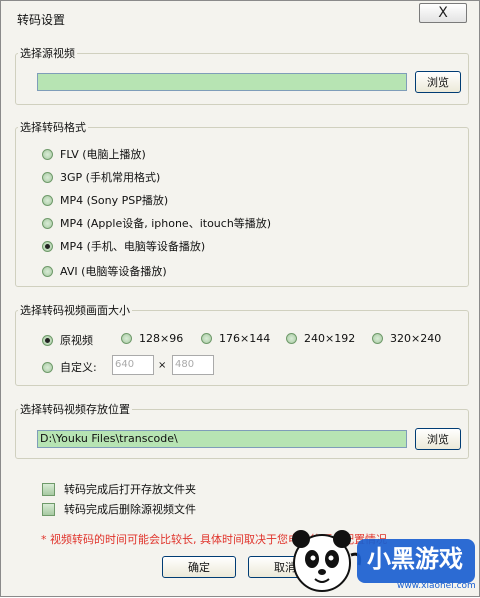 This screenshot has height=598, width=480. I want to click on format-option-mp4-devices: MP4 (手机、电脑等设备播放), so click(123, 246).